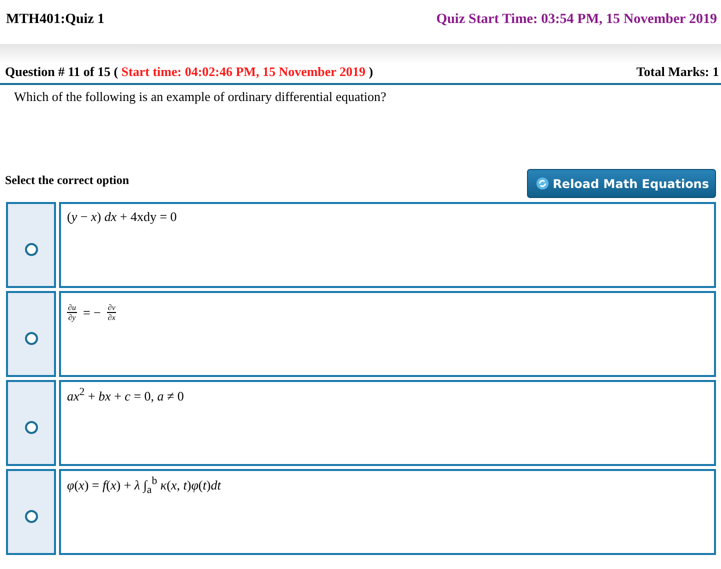  What do you see at coordinates (55, 20) in the screenshot?
I see `quiz-title: MTH401:Quiz 1` at bounding box center [55, 20].